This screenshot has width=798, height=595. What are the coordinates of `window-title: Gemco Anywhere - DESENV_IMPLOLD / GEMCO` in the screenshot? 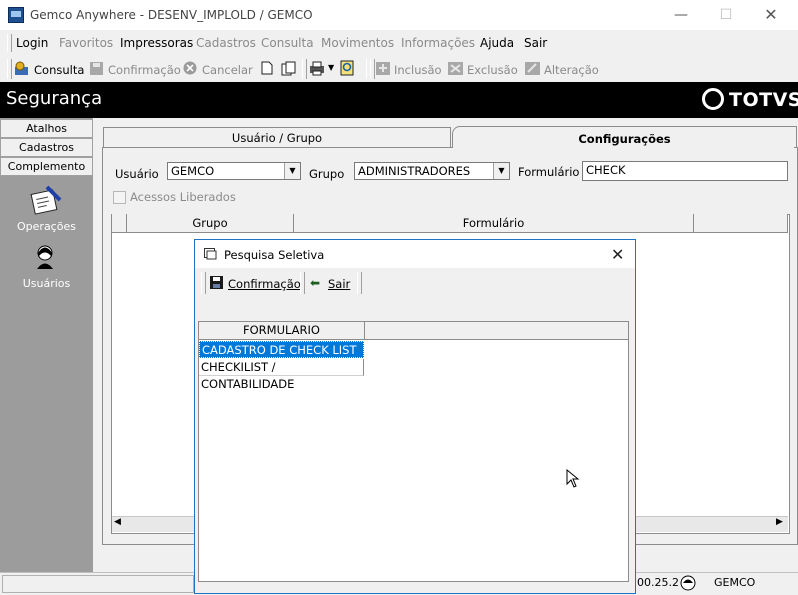 It's located at (171, 15).